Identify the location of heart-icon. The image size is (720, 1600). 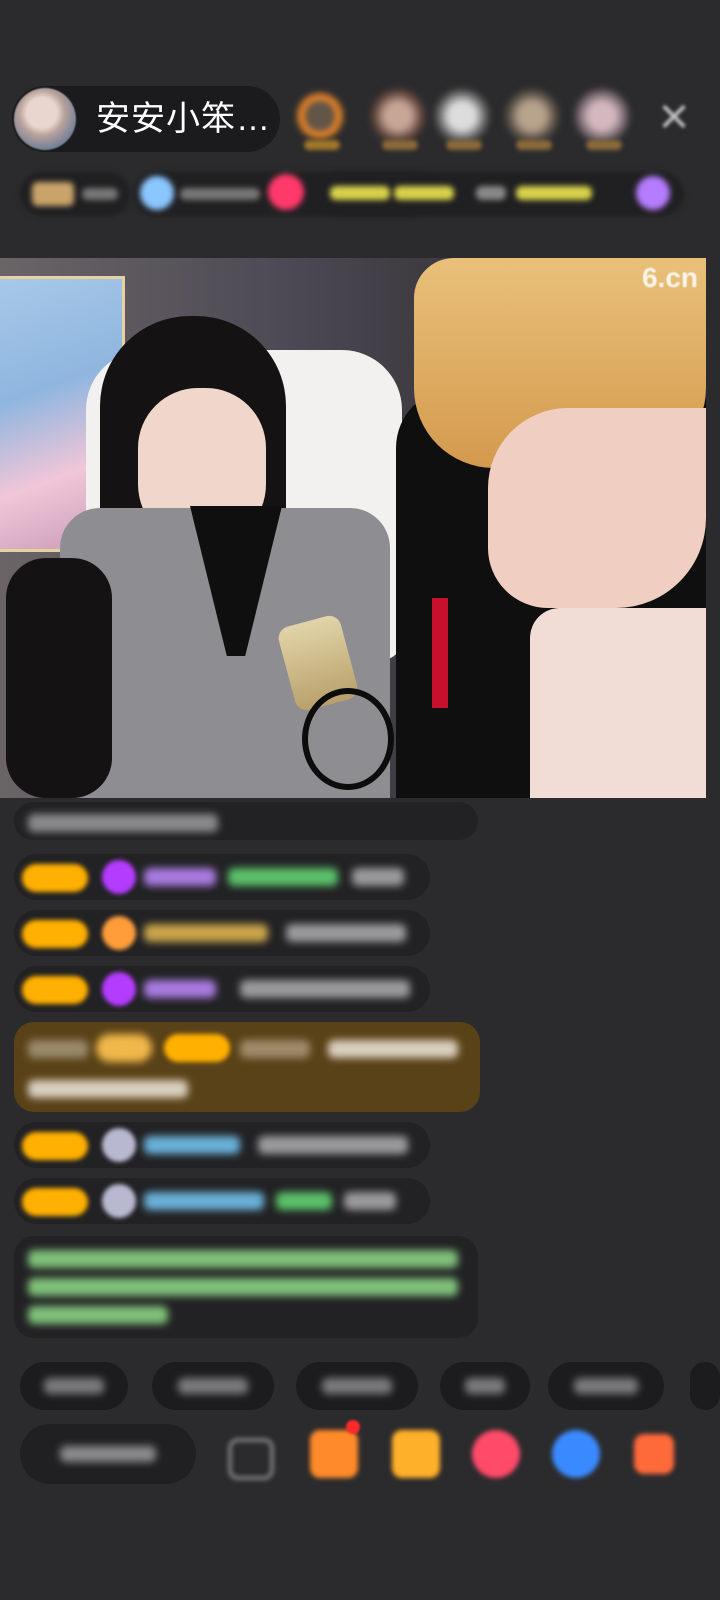
(496, 1454).